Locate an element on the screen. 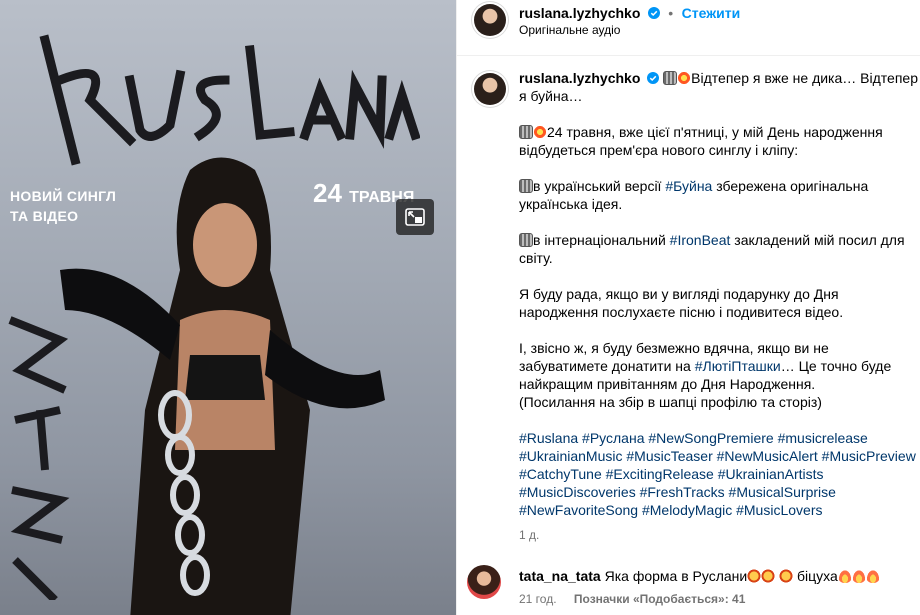 This screenshot has height=615, width=920. hashtag-link: #ЛютіПташки is located at coordinates (738, 366).